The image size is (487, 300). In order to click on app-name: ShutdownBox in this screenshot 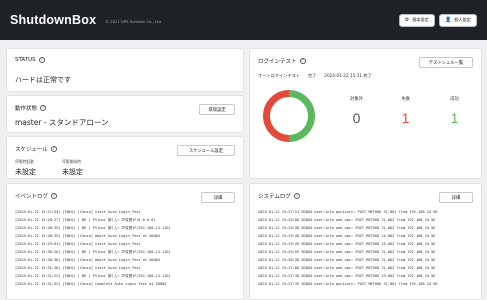, I will do `click(53, 20)`.